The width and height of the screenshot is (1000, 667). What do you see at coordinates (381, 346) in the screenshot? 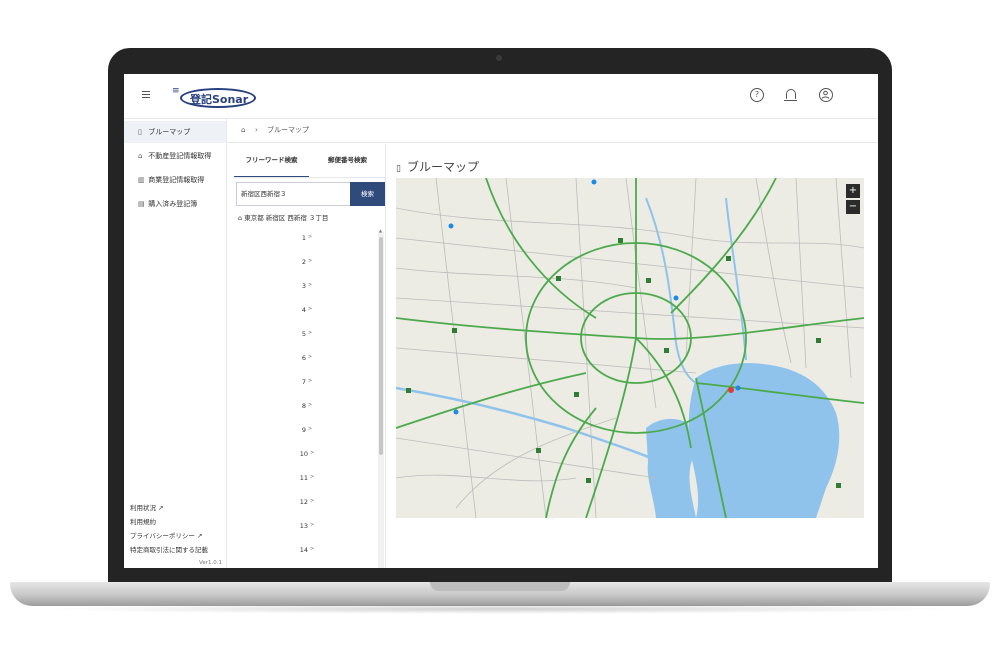
I see `scrollbar-thumb` at bounding box center [381, 346].